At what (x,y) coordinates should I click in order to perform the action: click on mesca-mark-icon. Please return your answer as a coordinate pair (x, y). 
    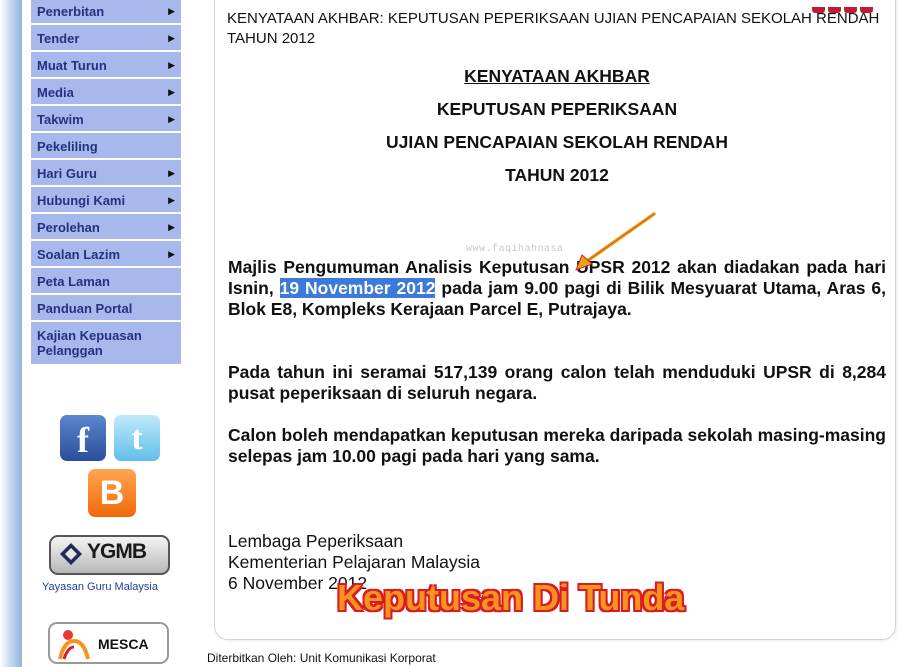
    Looking at the image, I should click on (74, 645).